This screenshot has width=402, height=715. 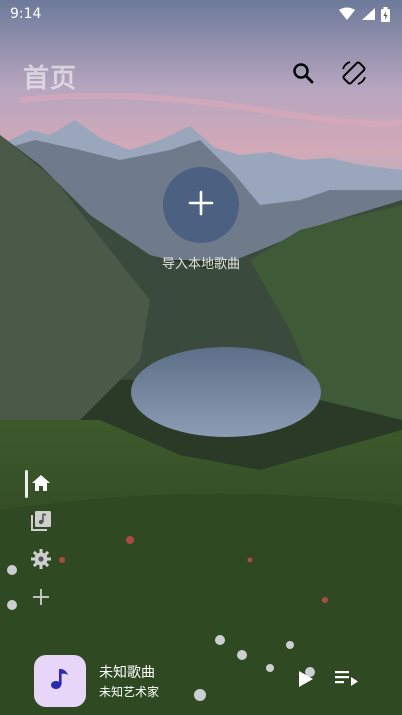 I want to click on settings-gear-icon, so click(x=41, y=561).